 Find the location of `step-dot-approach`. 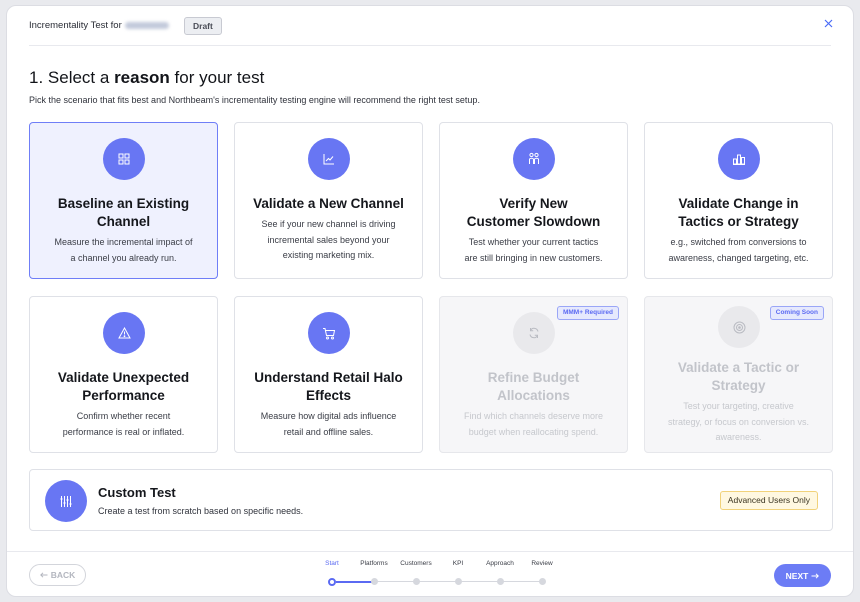

step-dot-approach is located at coordinates (500, 581).